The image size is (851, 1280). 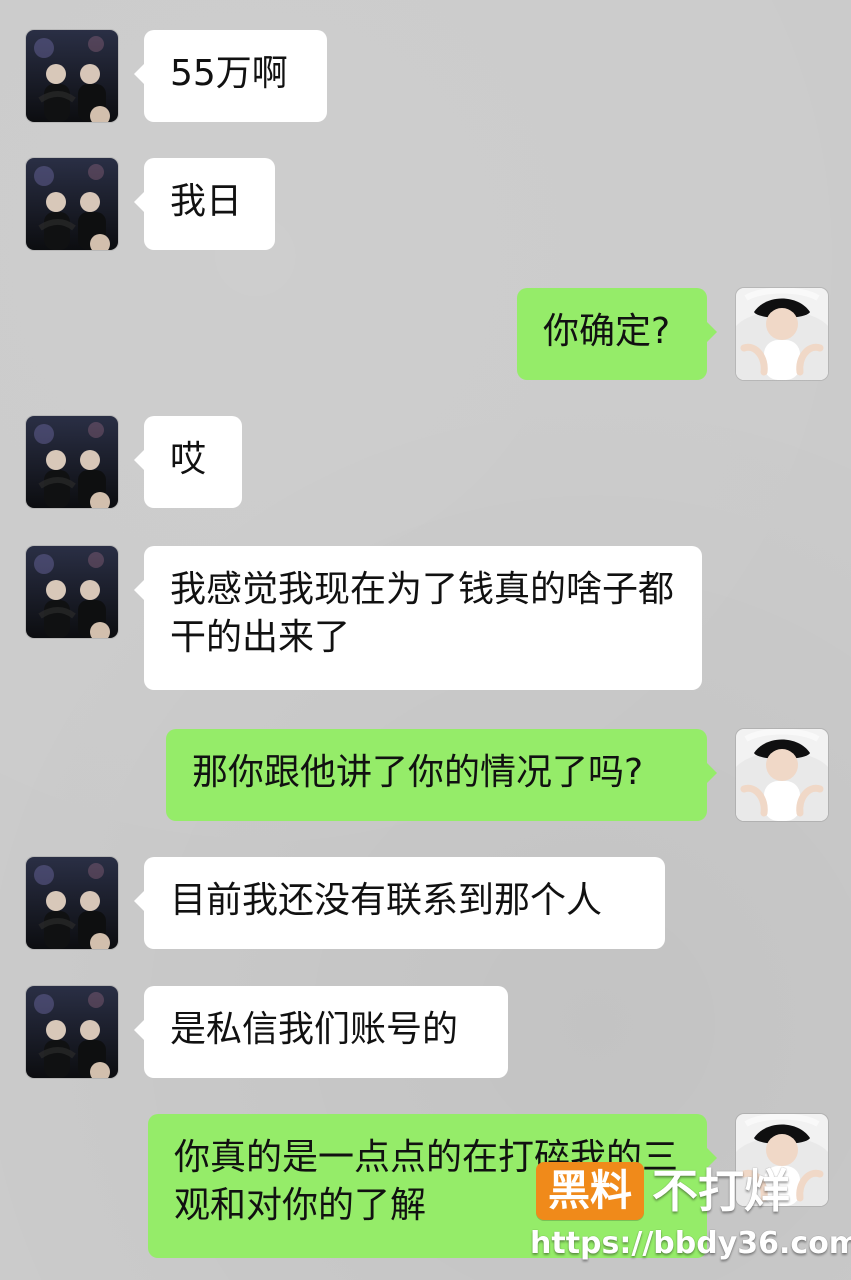 I want to click on incoming-message-bubble: 是私信我们账号的, so click(x=321, y=1032).